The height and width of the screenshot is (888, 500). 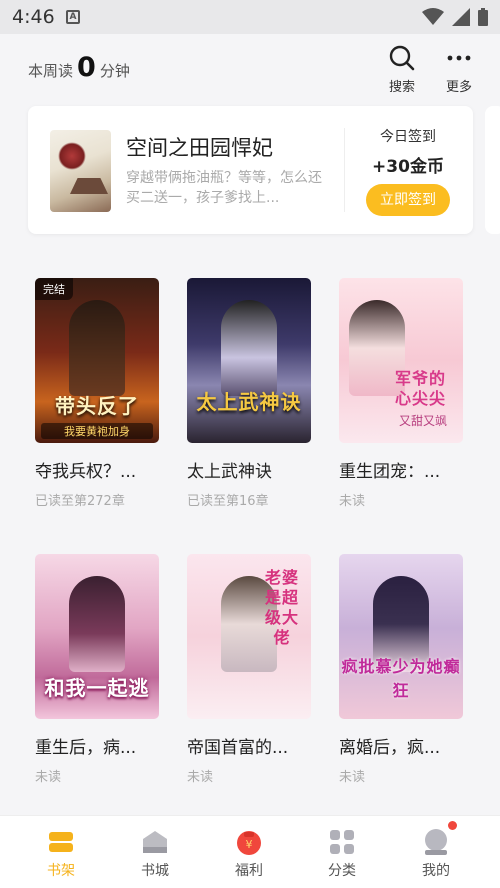 I want to click on checkin-reward: +30金币, so click(x=408, y=167).